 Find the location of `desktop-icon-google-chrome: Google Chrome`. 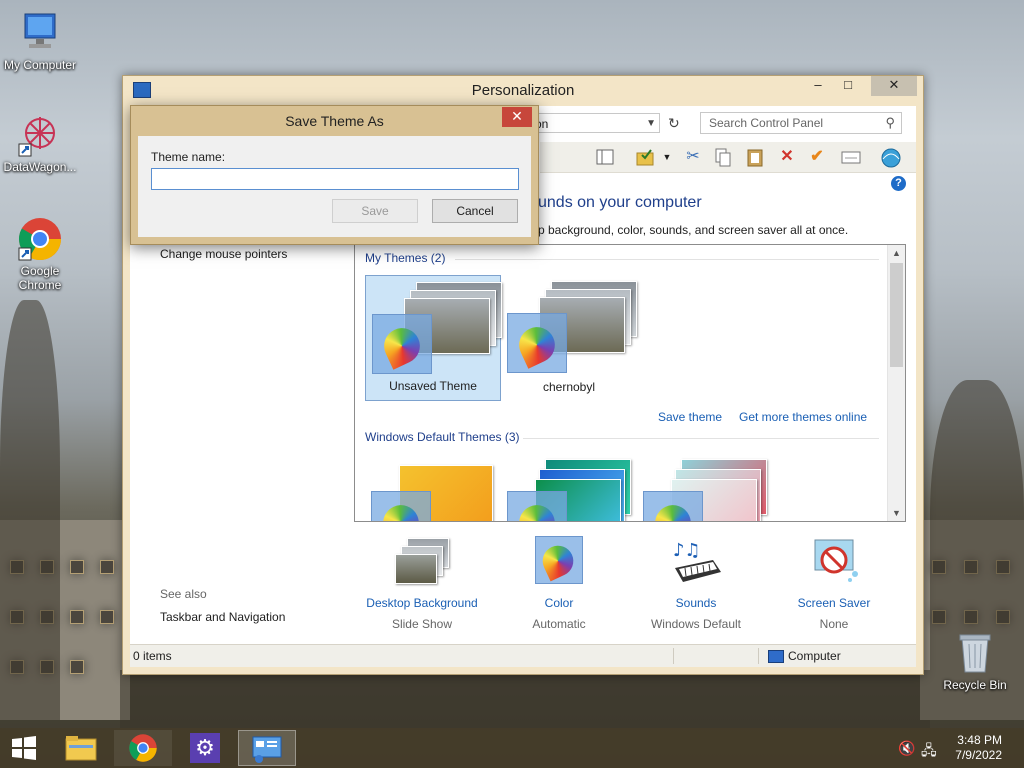

desktop-icon-google-chrome: Google Chrome is located at coordinates (40, 254).